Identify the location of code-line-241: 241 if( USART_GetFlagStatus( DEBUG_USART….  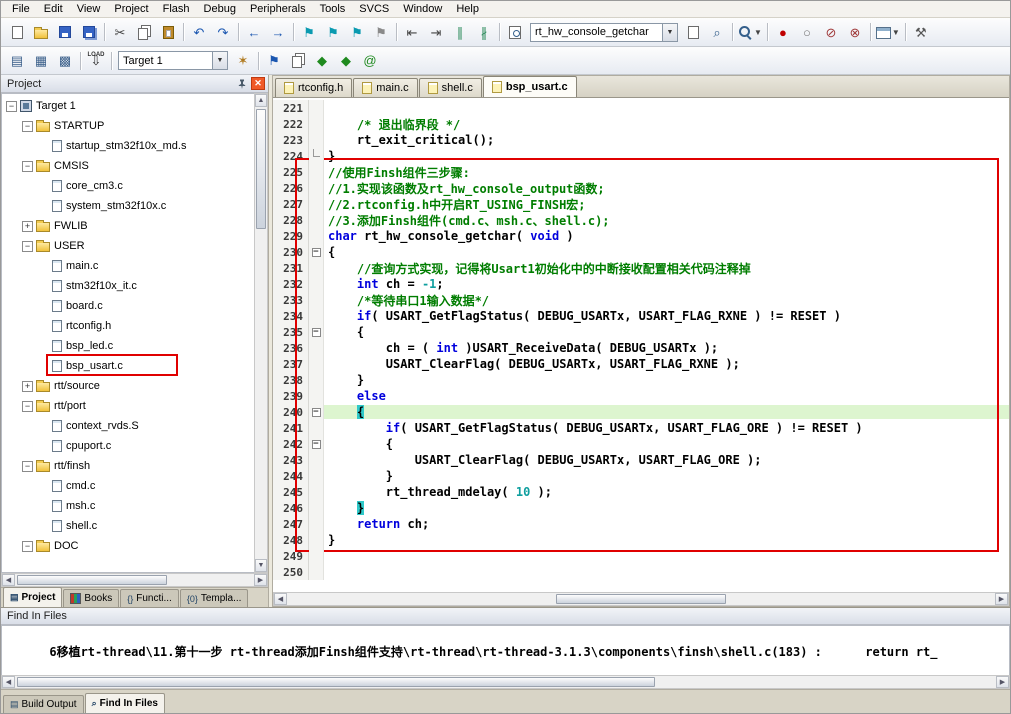
(641, 428).